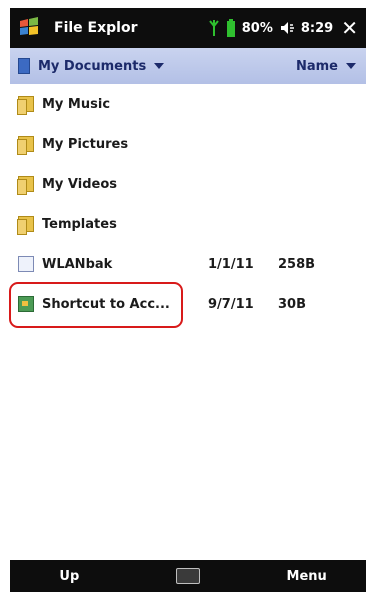 Image resolution: width=374 pixels, height=592 pixels. I want to click on file-size: 258B, so click(297, 264).